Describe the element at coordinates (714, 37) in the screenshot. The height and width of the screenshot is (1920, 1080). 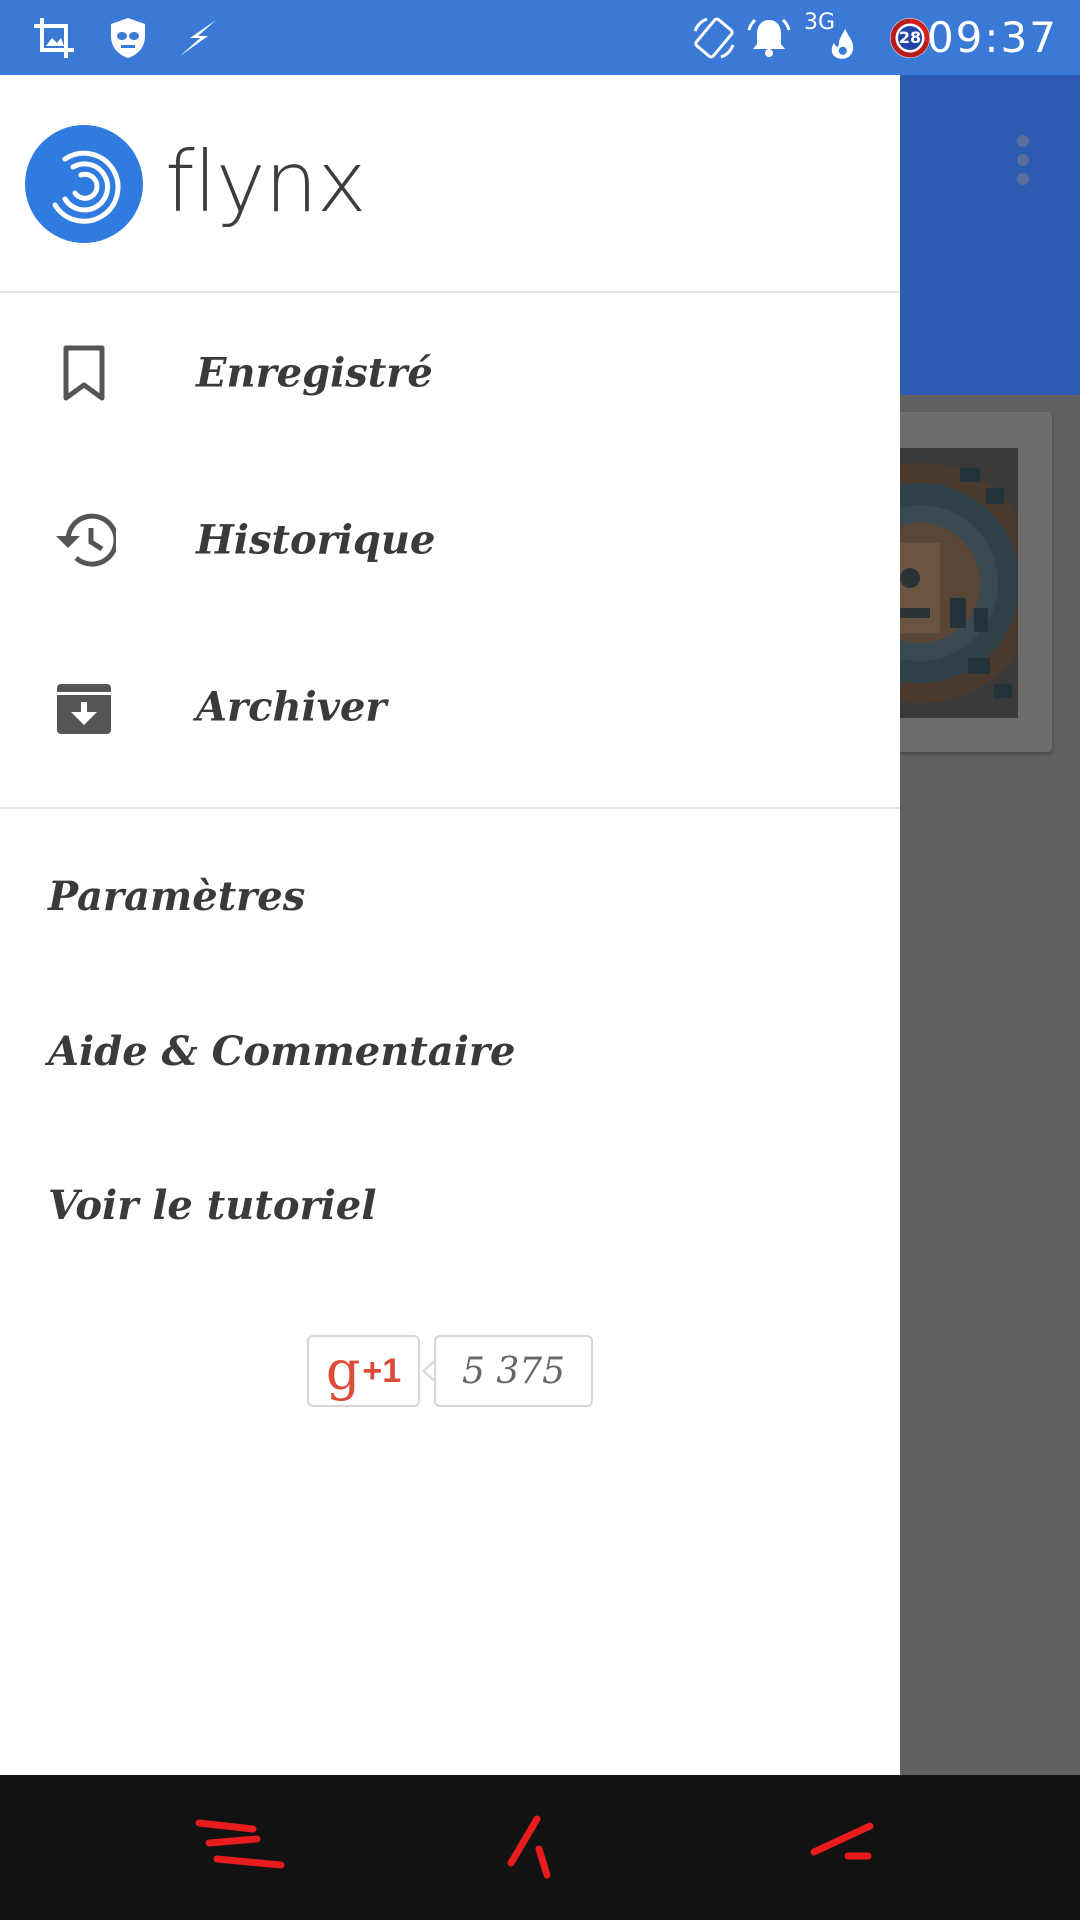
I see `screen-rotation-icon` at that location.